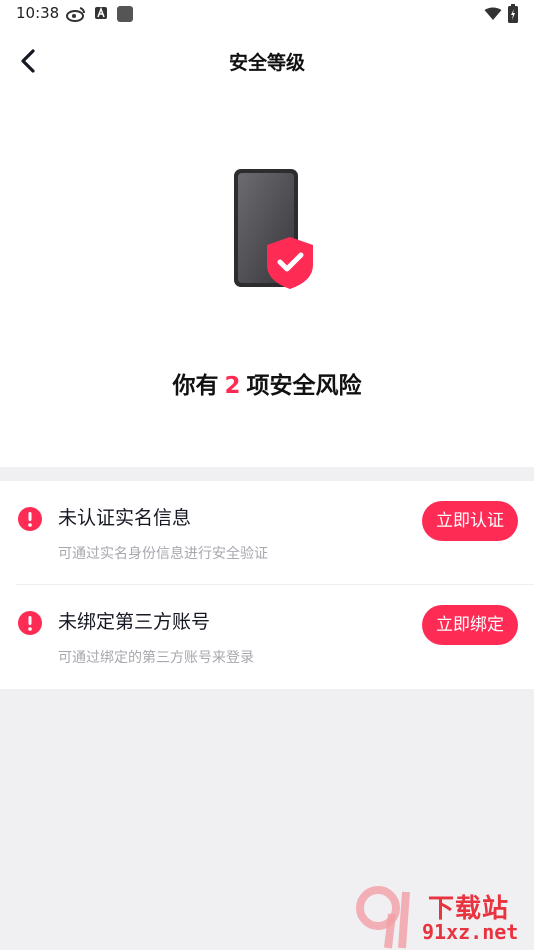 This screenshot has width=534, height=950. Describe the element at coordinates (470, 932) in the screenshot. I see `watermark-url: 91xz.net` at that location.